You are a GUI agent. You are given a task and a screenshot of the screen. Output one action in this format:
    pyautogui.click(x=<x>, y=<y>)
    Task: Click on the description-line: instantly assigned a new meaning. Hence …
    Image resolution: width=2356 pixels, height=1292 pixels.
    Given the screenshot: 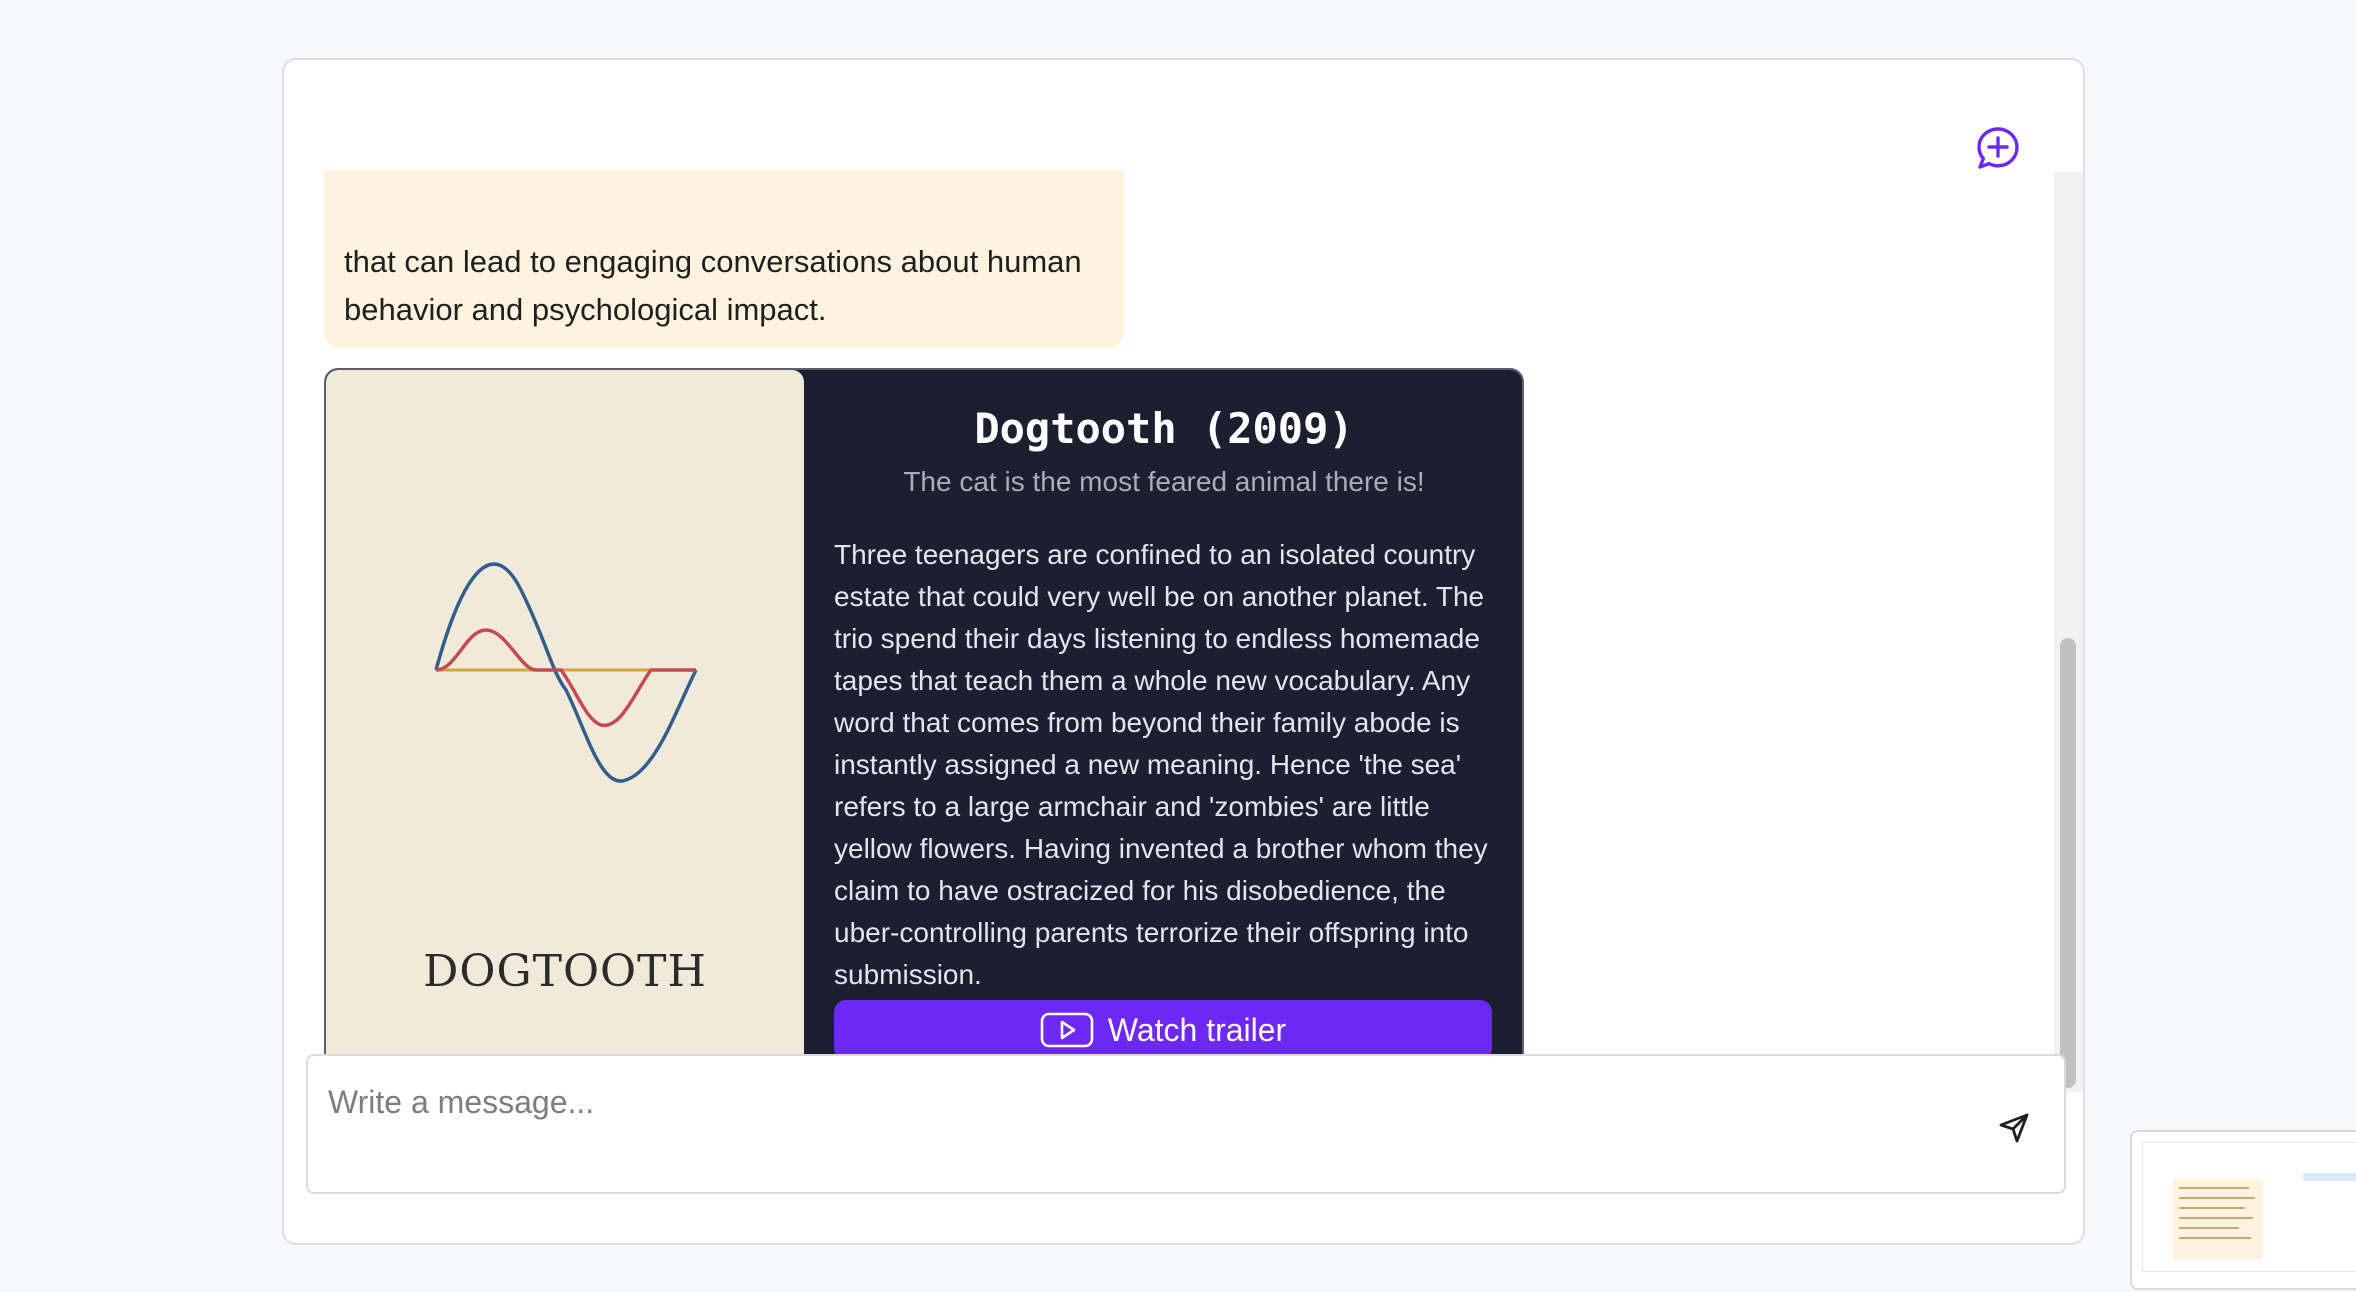 What is the action you would take?
    pyautogui.click(x=1148, y=764)
    